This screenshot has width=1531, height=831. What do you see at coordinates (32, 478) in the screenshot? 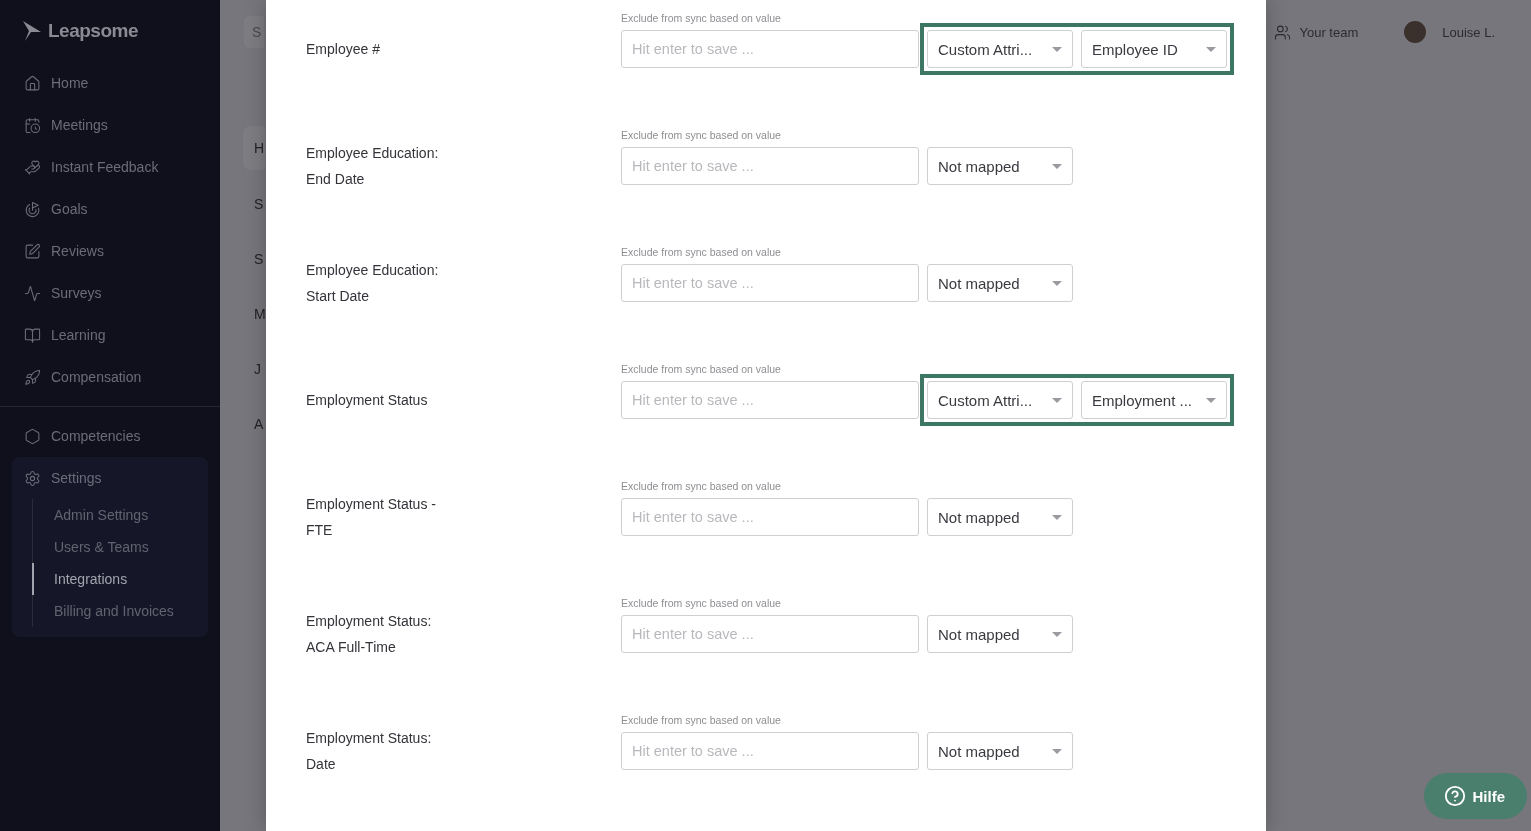
I see `settings-icon` at bounding box center [32, 478].